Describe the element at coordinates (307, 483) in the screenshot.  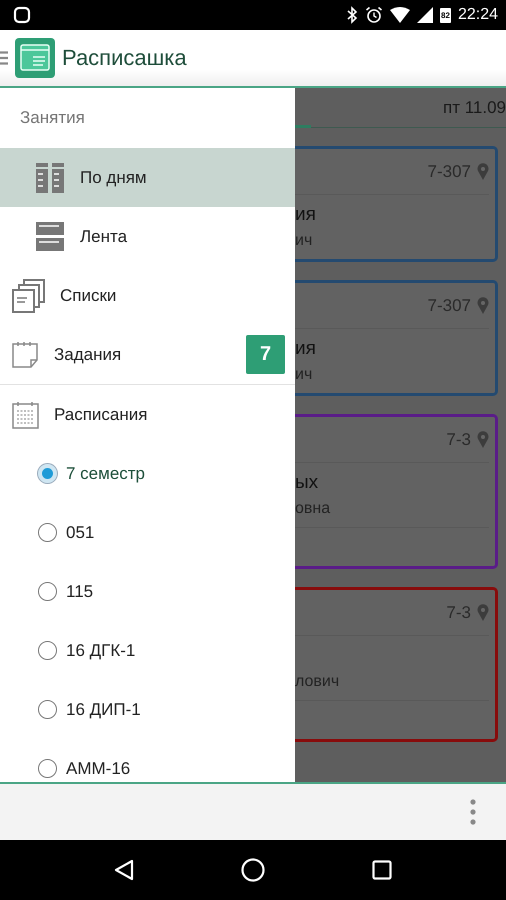
I see `lesson-title: ых` at that location.